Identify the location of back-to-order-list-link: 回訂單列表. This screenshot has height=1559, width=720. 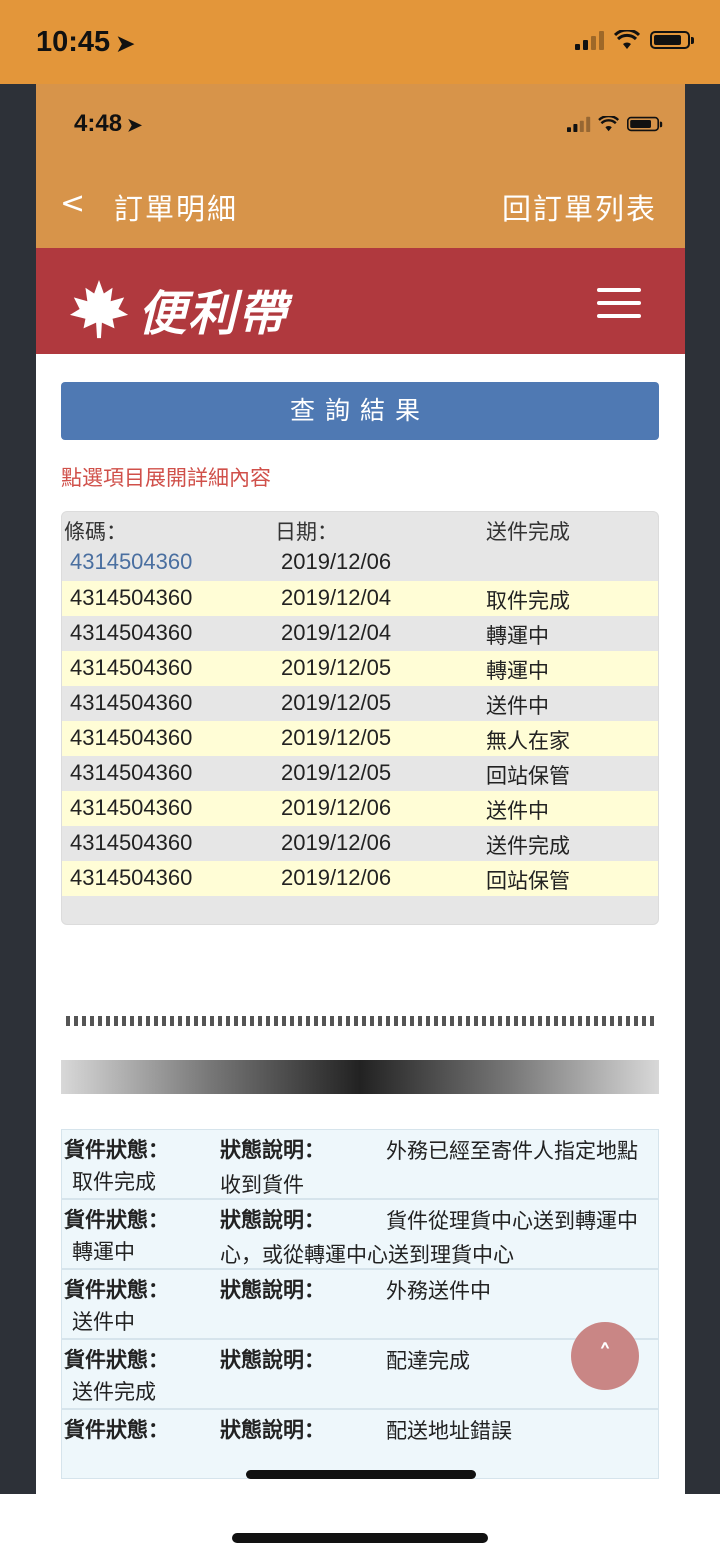
(579, 207).